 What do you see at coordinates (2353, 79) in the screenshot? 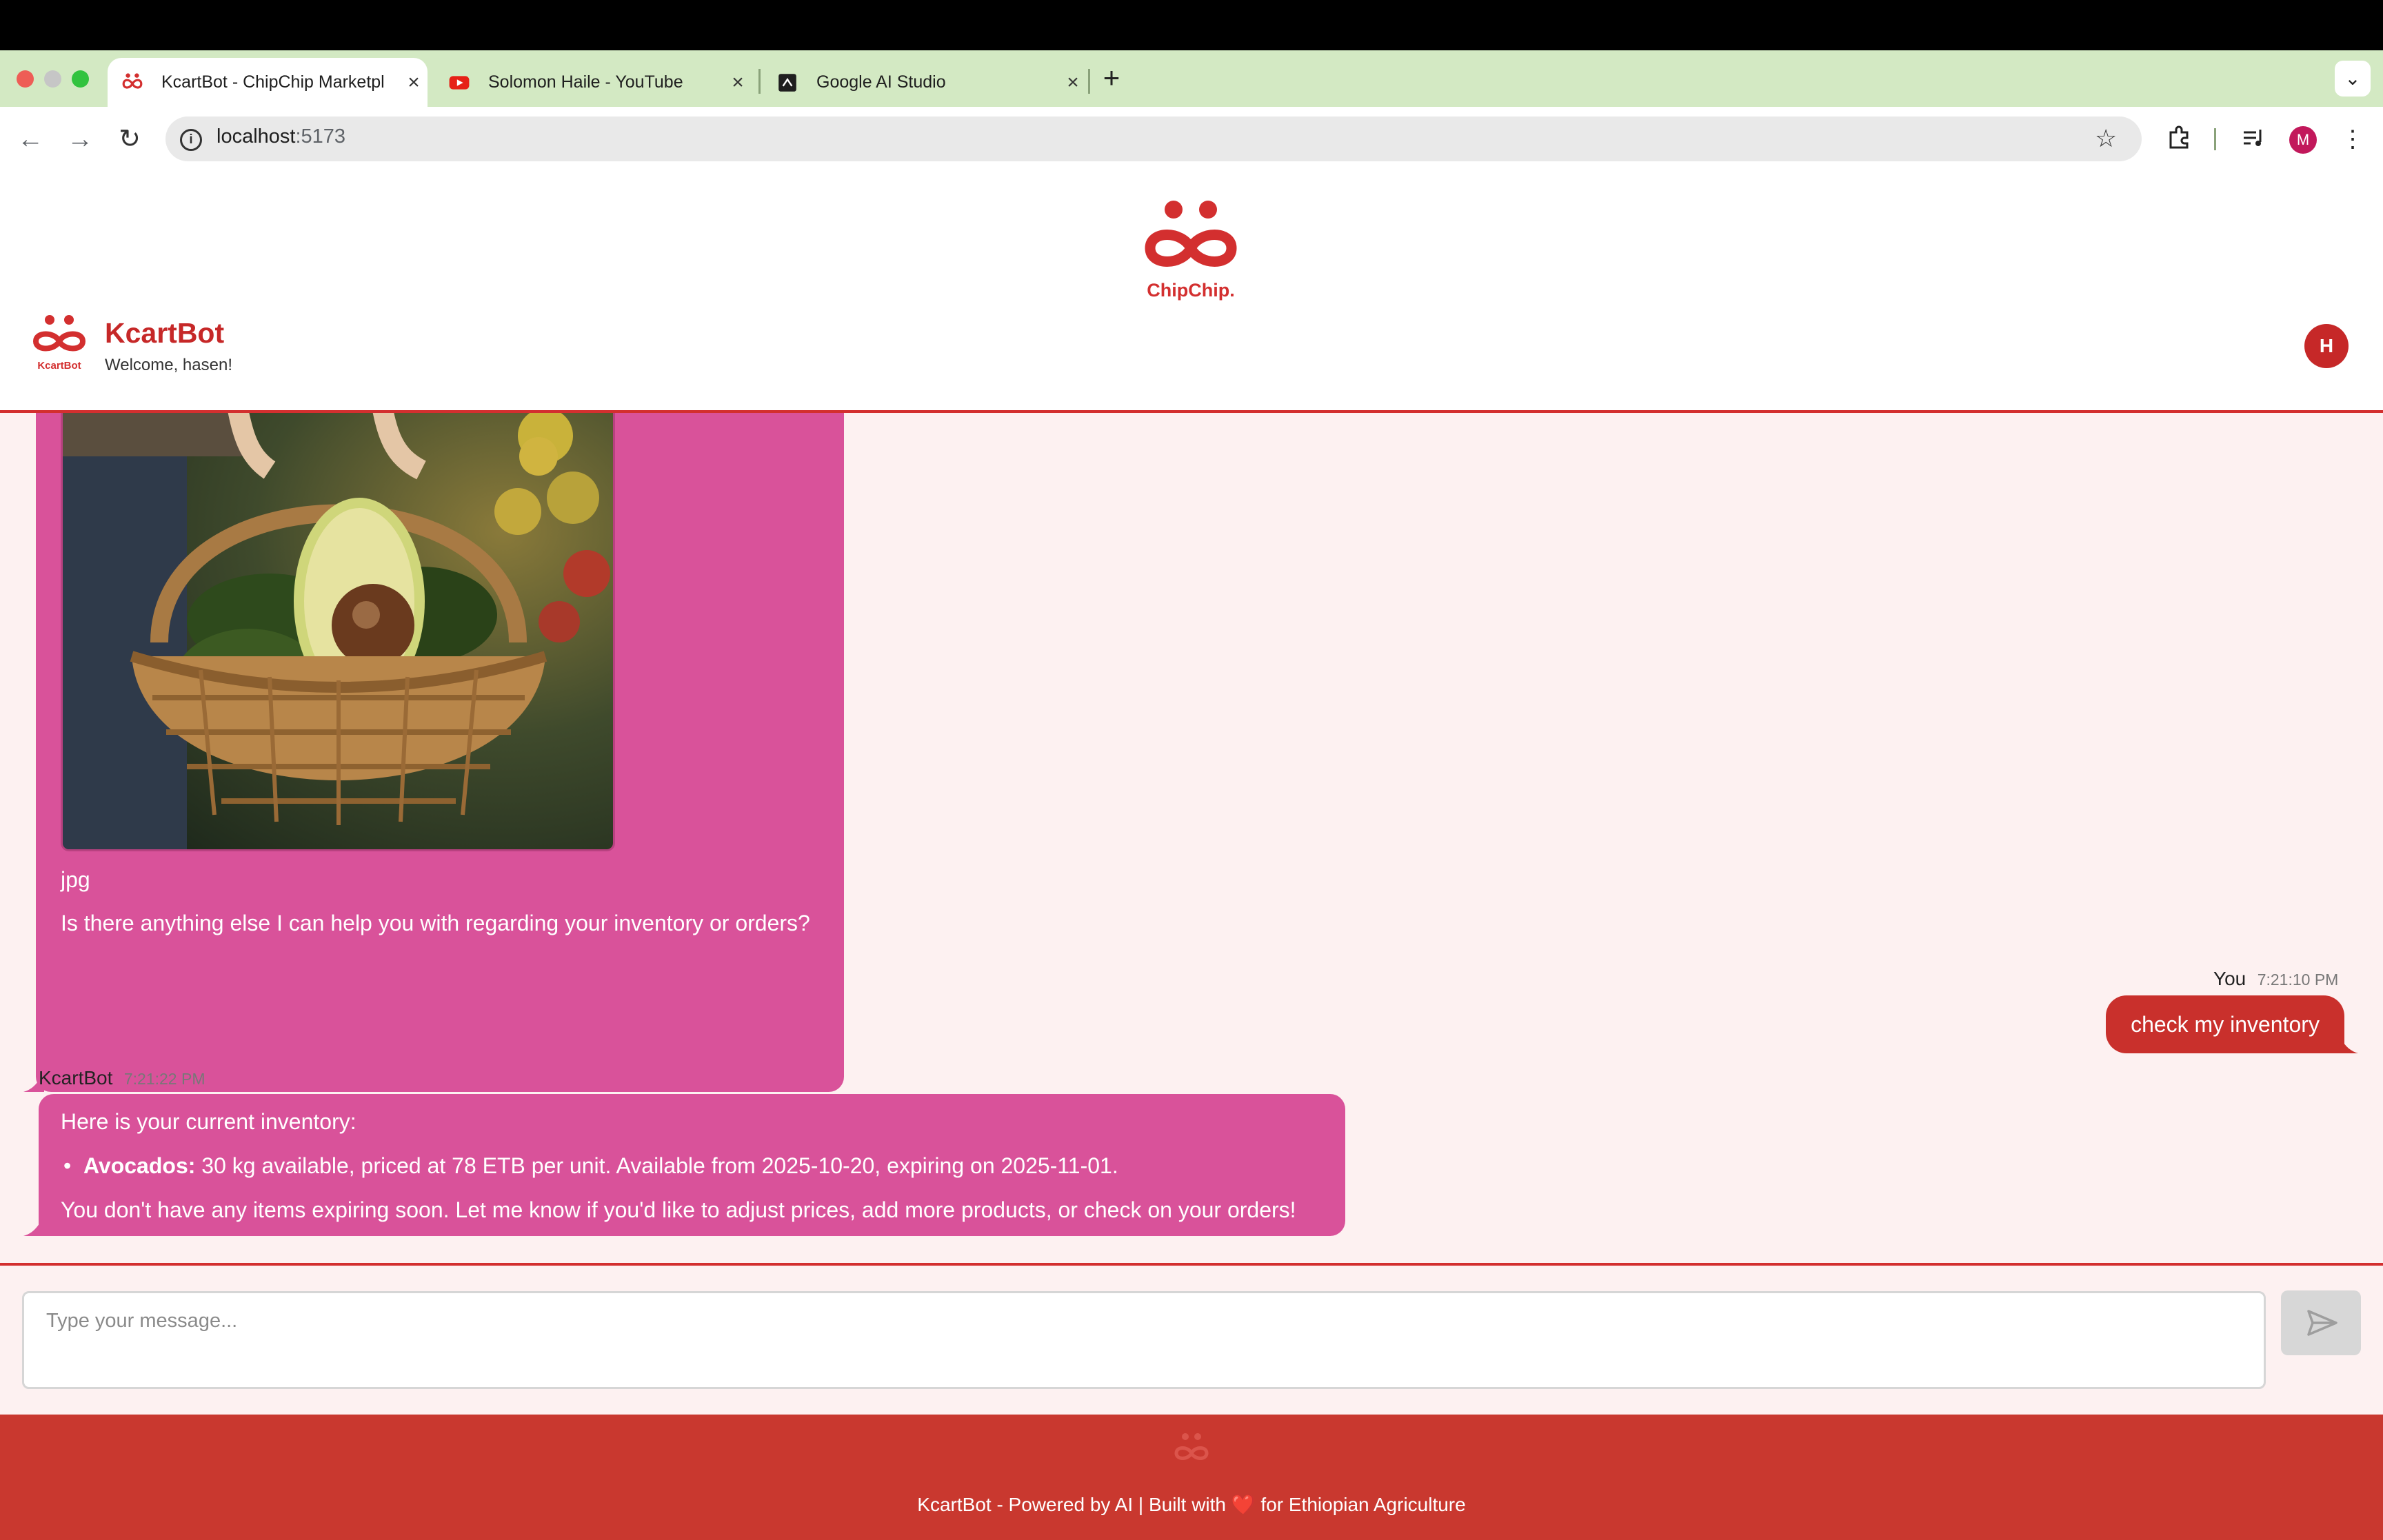
I see `tab-search-chevron-icon: ⌄` at bounding box center [2353, 79].